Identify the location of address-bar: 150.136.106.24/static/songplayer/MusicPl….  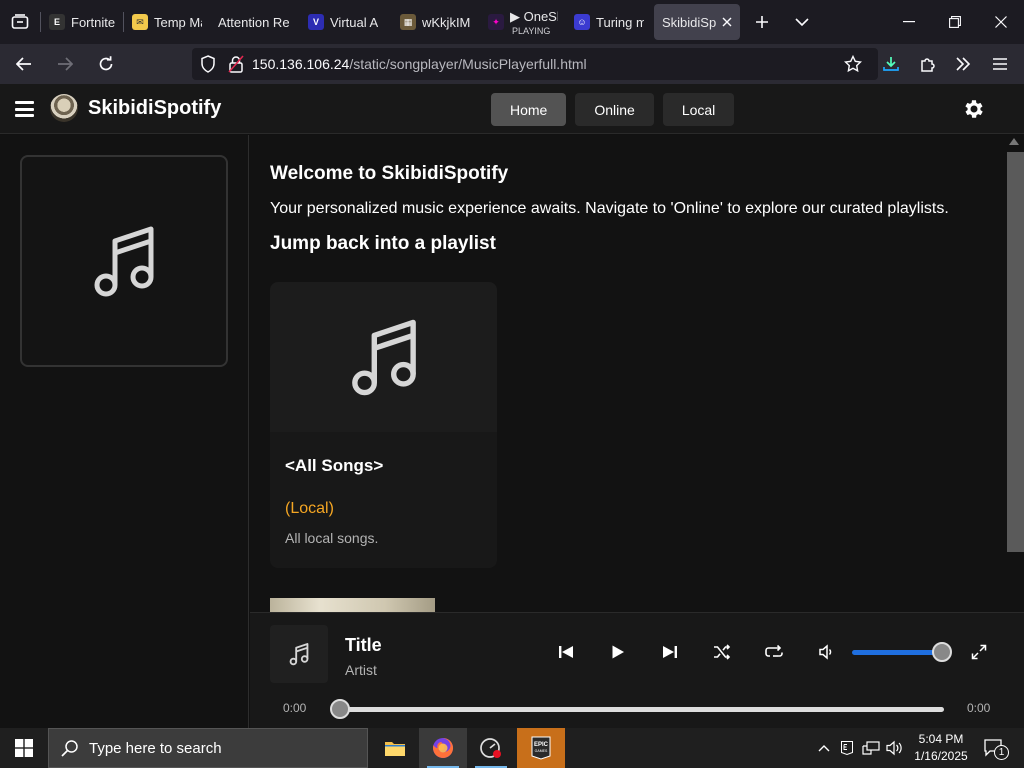
(535, 64).